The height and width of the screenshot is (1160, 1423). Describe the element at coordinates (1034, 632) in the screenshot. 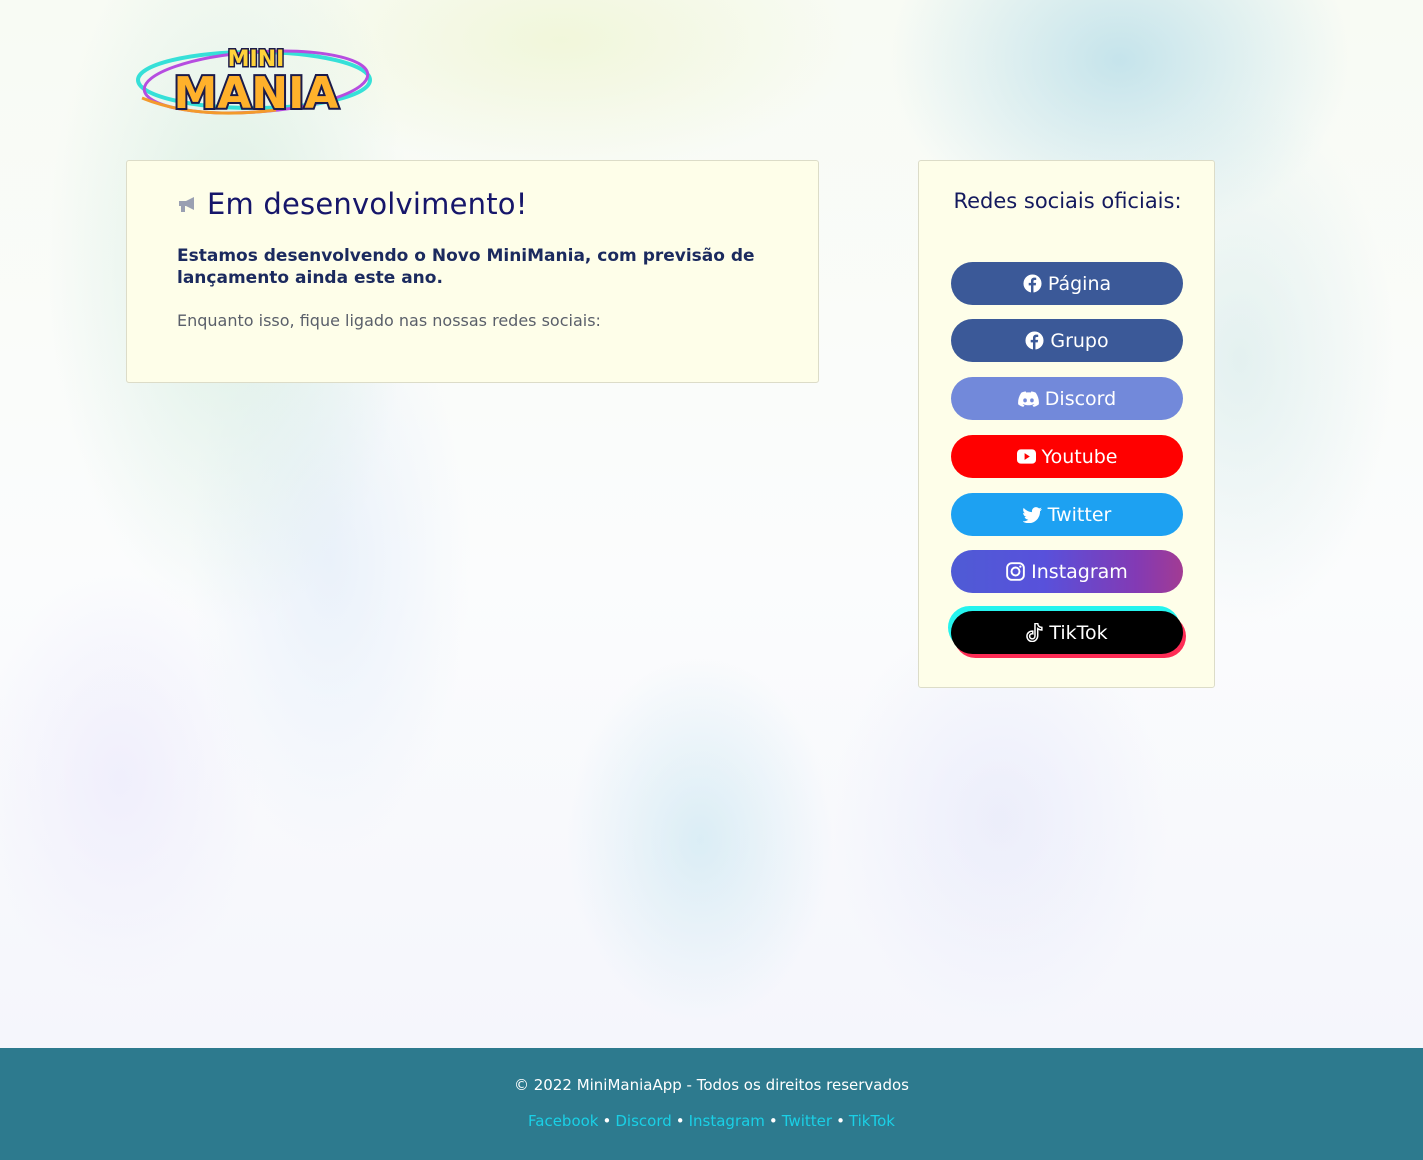

I see `tiktok-icon` at that location.